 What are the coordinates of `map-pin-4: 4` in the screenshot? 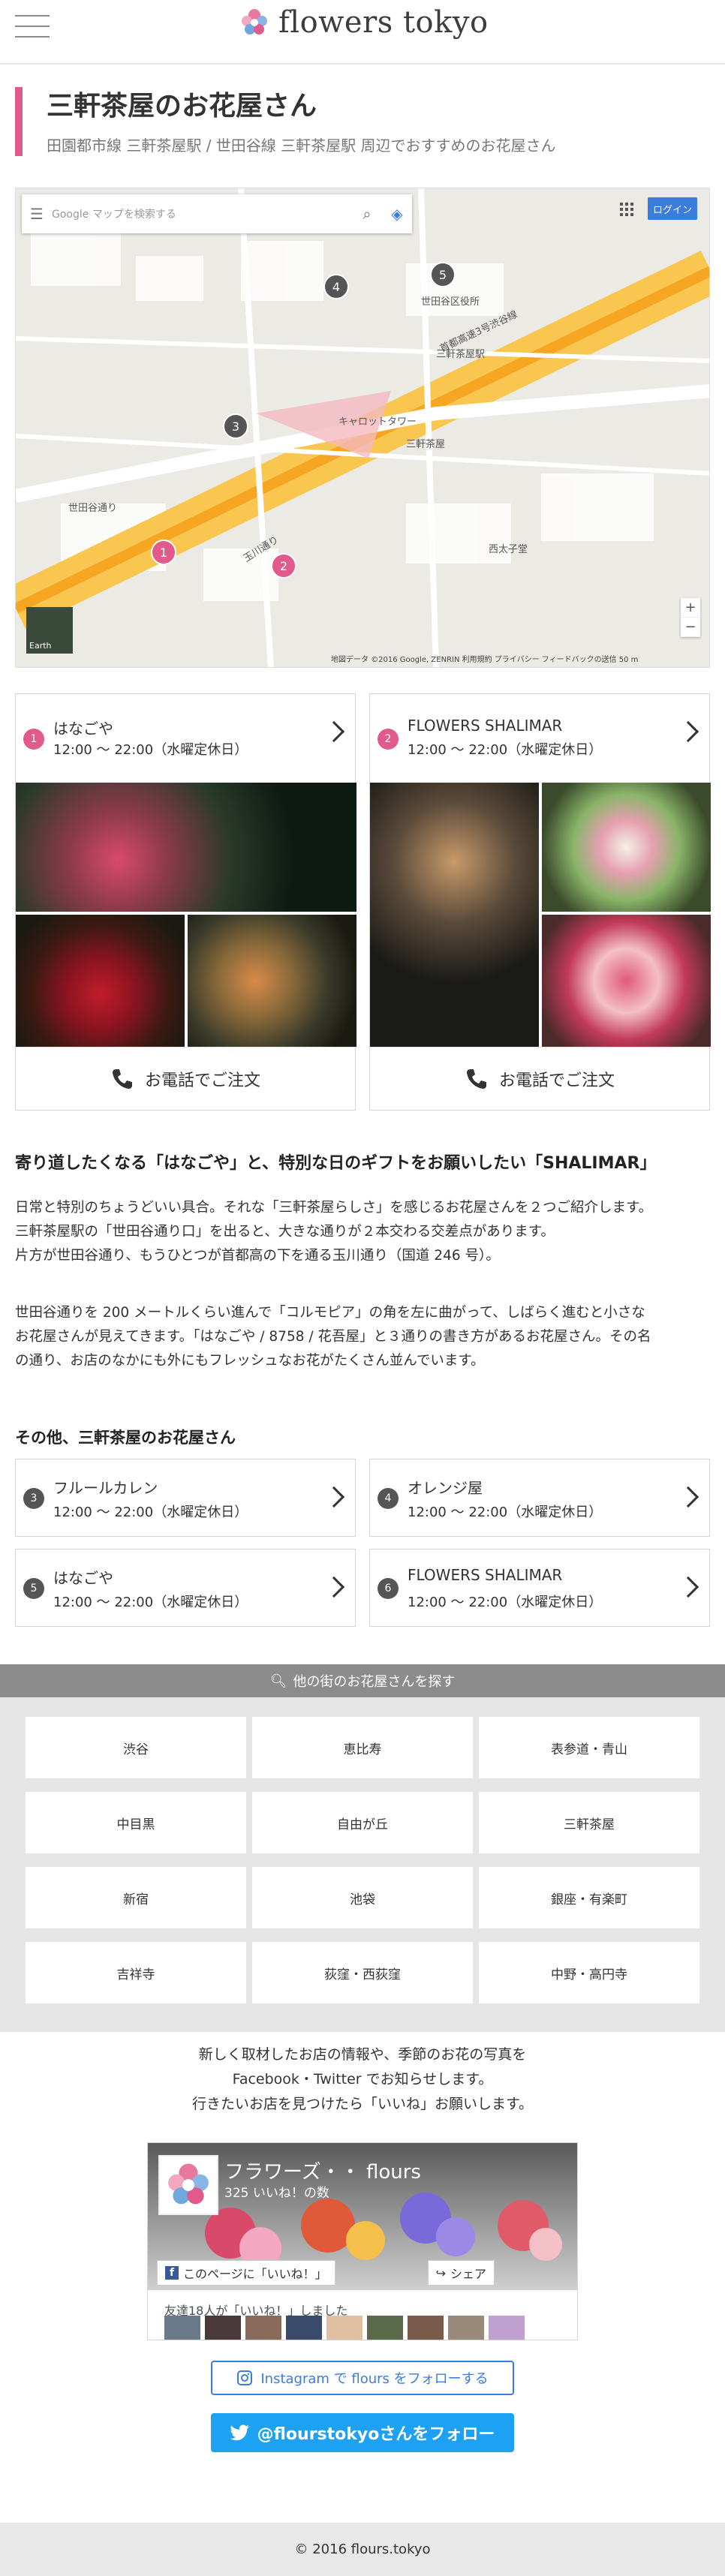 It's located at (336, 286).